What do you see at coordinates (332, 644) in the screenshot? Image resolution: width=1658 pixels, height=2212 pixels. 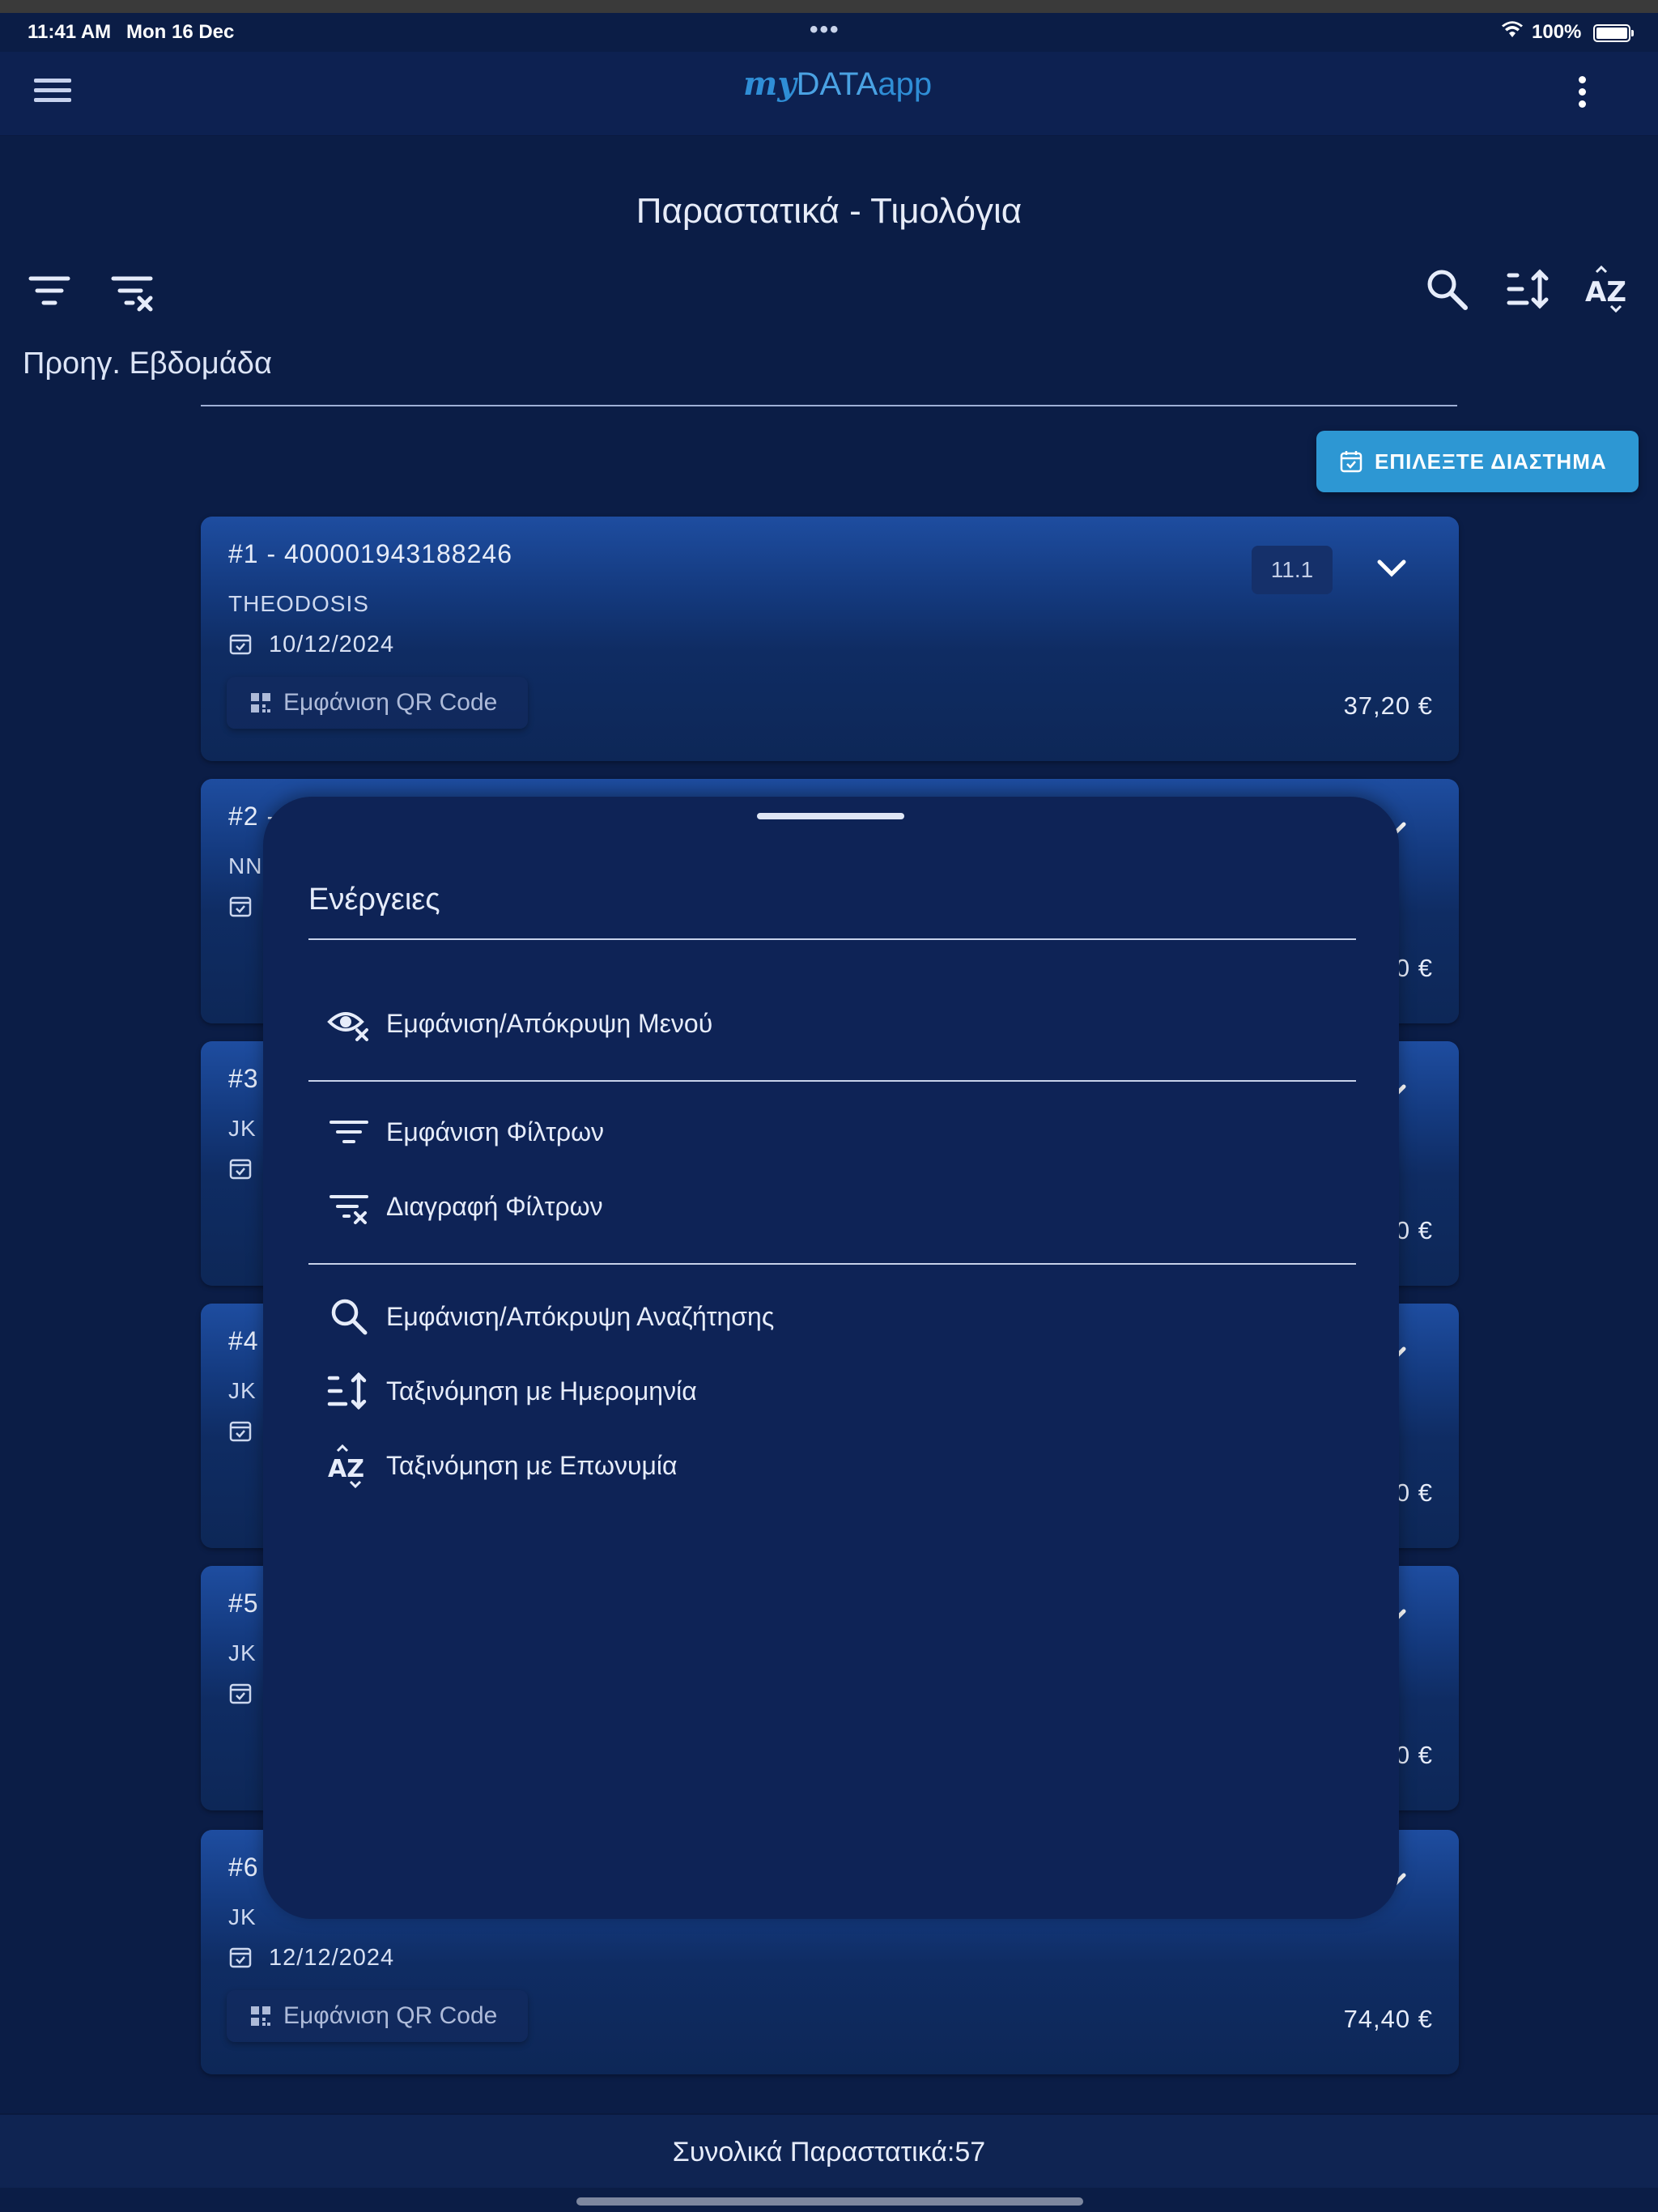 I see `invoice-date: 10/12/2024` at bounding box center [332, 644].